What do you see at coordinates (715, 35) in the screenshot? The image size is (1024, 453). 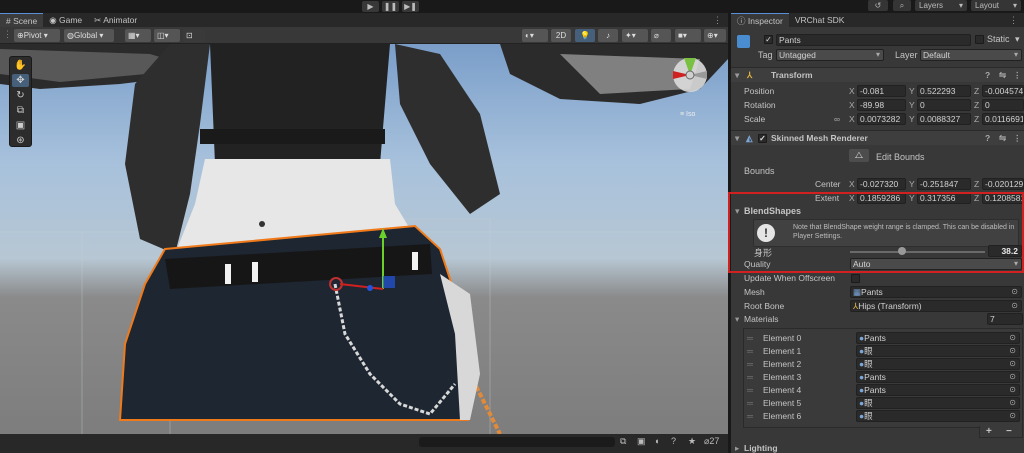 I see `gizmos-dropdown: ⊕▾` at bounding box center [715, 35].